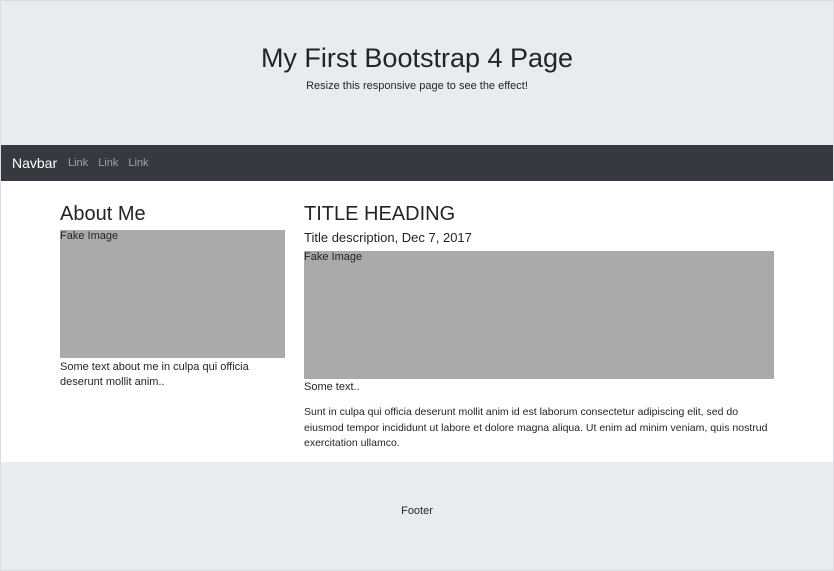  I want to click on main-description: Title description, Dec 7, 2017, so click(388, 237).